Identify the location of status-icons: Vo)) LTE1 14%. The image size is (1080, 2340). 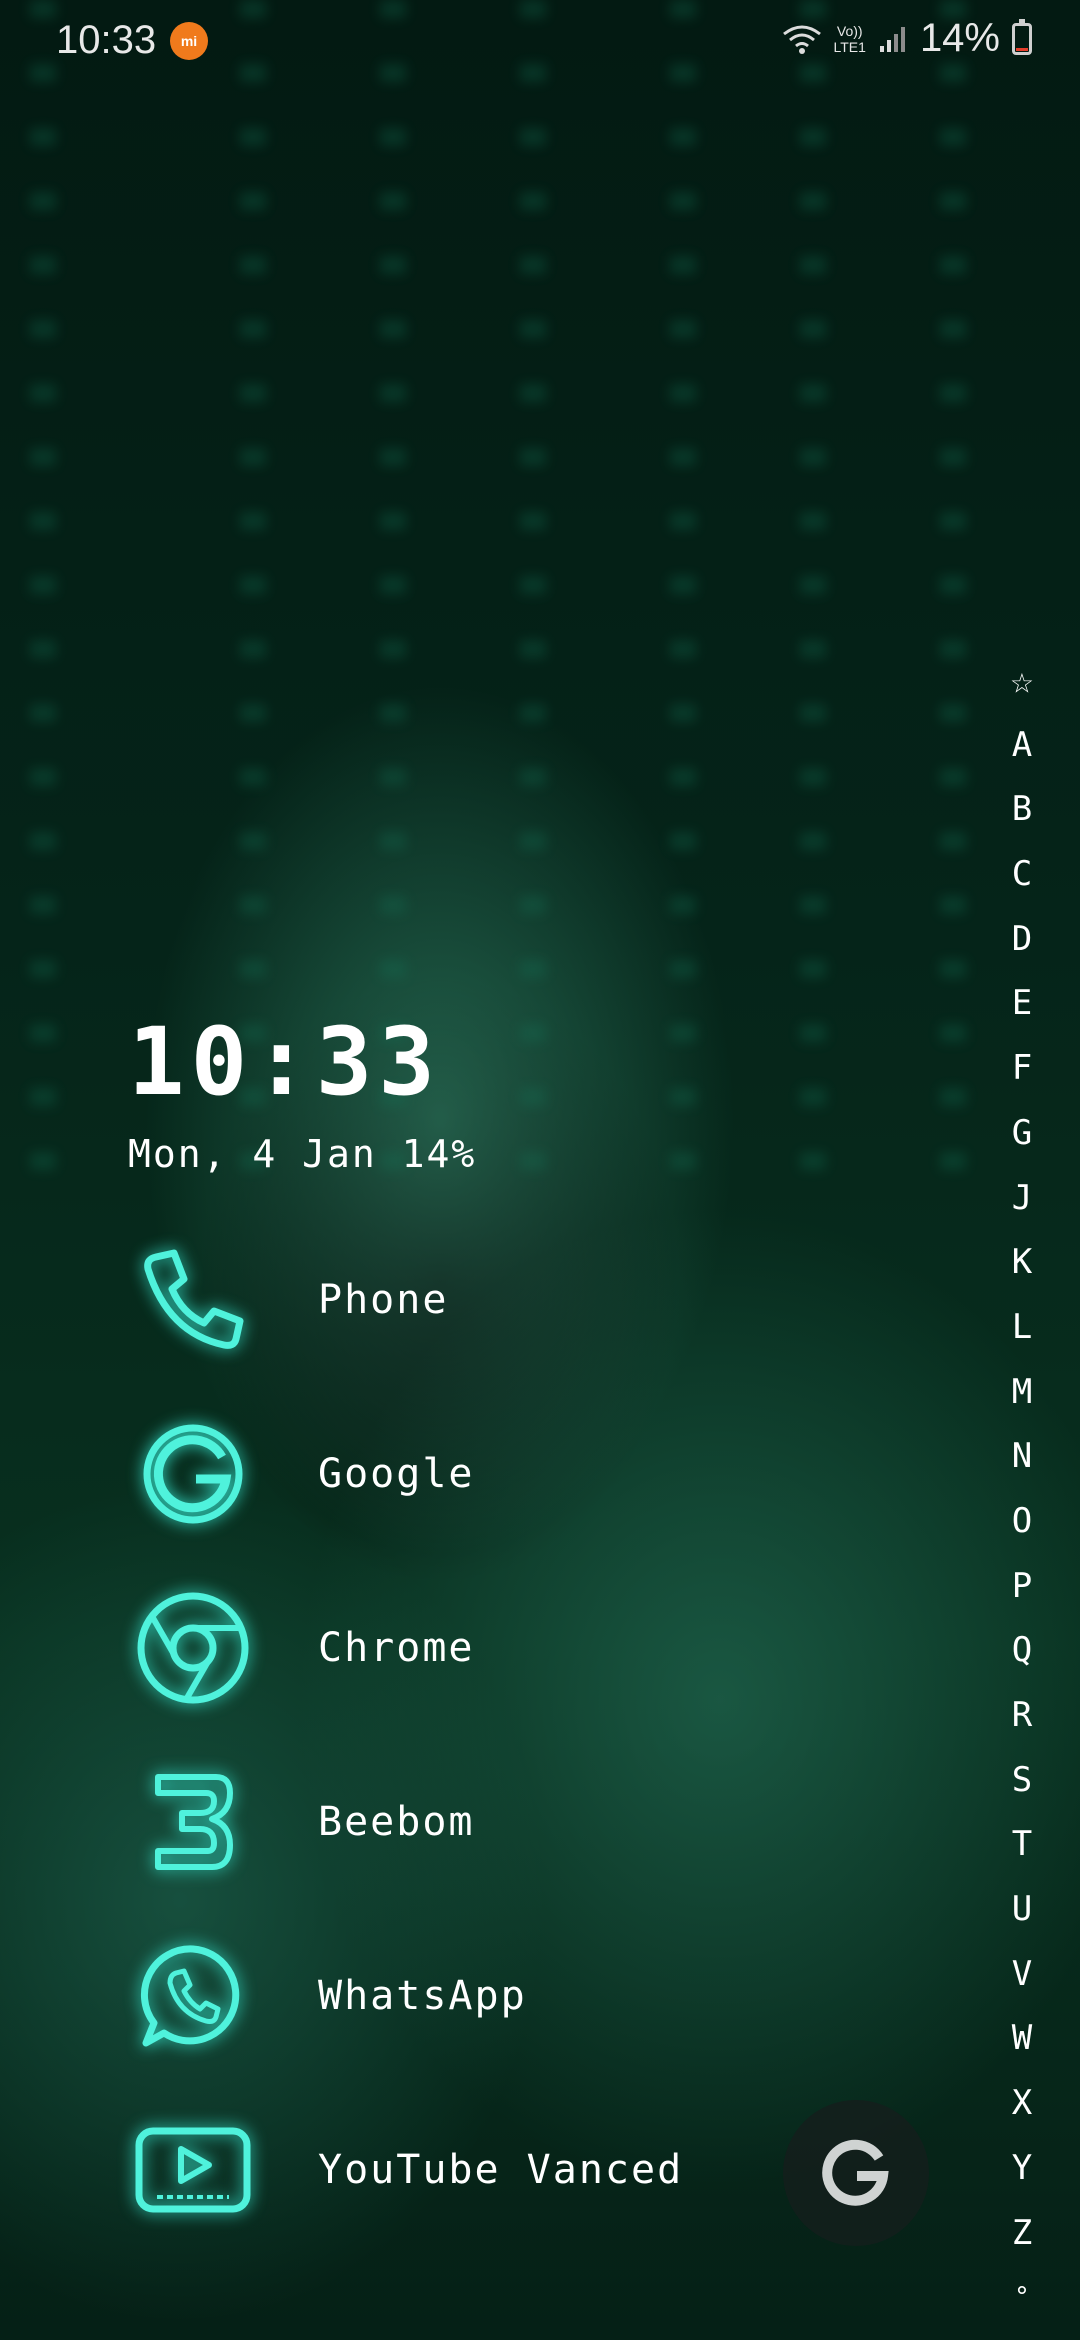
(907, 38).